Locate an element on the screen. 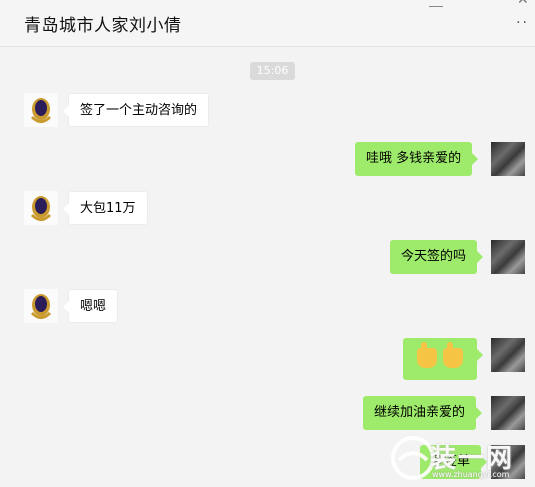  chat-title: 青岛城市人家刘小倩 is located at coordinates (103, 26).